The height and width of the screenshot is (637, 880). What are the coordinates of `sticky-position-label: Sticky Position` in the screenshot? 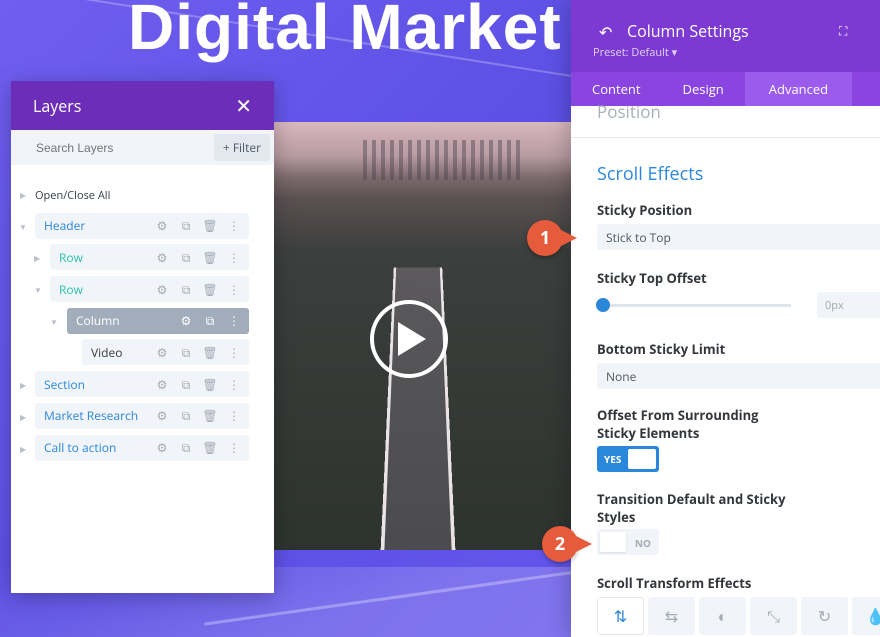 It's located at (644, 210).